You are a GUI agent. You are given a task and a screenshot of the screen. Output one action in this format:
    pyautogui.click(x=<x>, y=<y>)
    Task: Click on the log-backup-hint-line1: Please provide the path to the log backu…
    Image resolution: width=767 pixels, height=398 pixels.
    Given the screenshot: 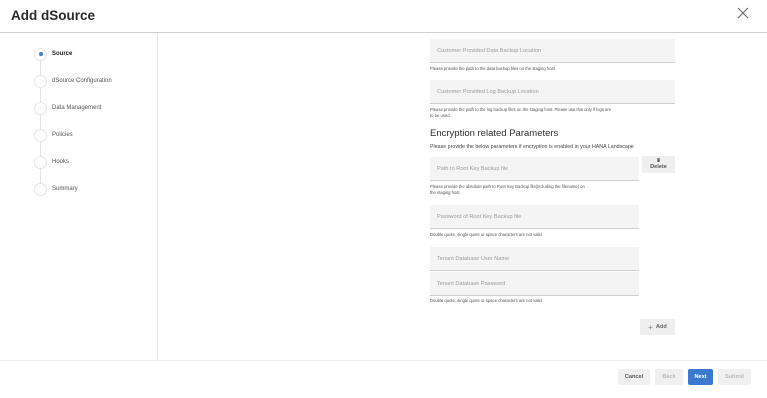 What is the action you would take?
    pyautogui.click(x=521, y=109)
    